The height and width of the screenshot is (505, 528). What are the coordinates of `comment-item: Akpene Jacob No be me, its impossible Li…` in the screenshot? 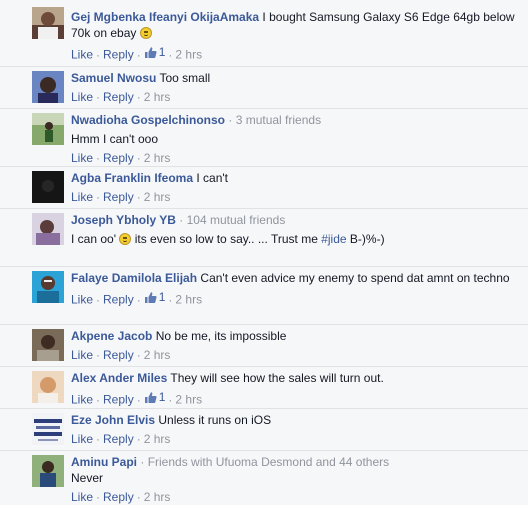 It's located at (264, 345).